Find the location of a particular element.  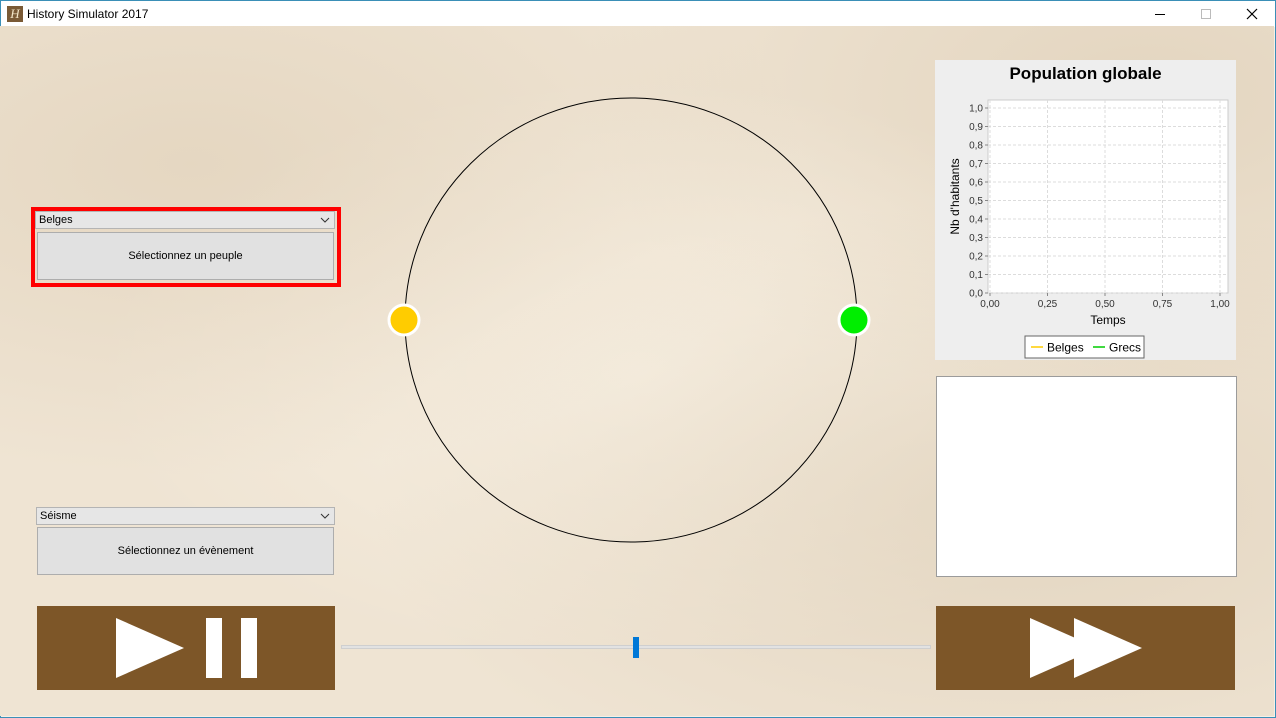

fast-forward-icon is located at coordinates (1086, 648).